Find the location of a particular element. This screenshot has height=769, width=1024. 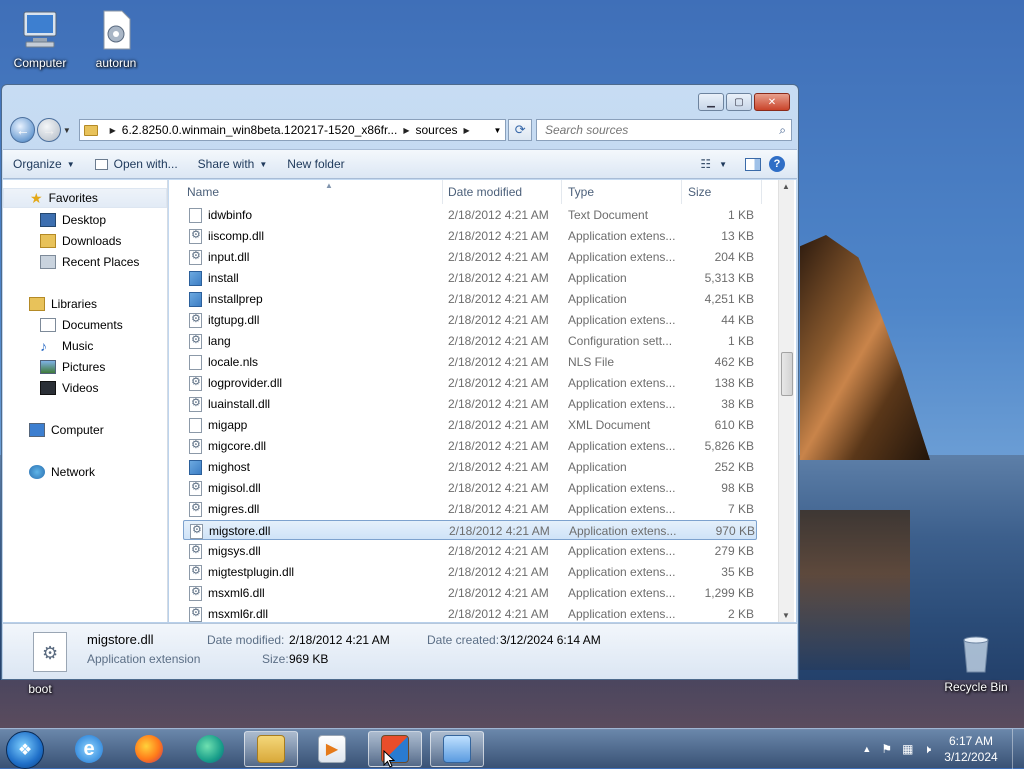

documents-icon is located at coordinates (48, 325).